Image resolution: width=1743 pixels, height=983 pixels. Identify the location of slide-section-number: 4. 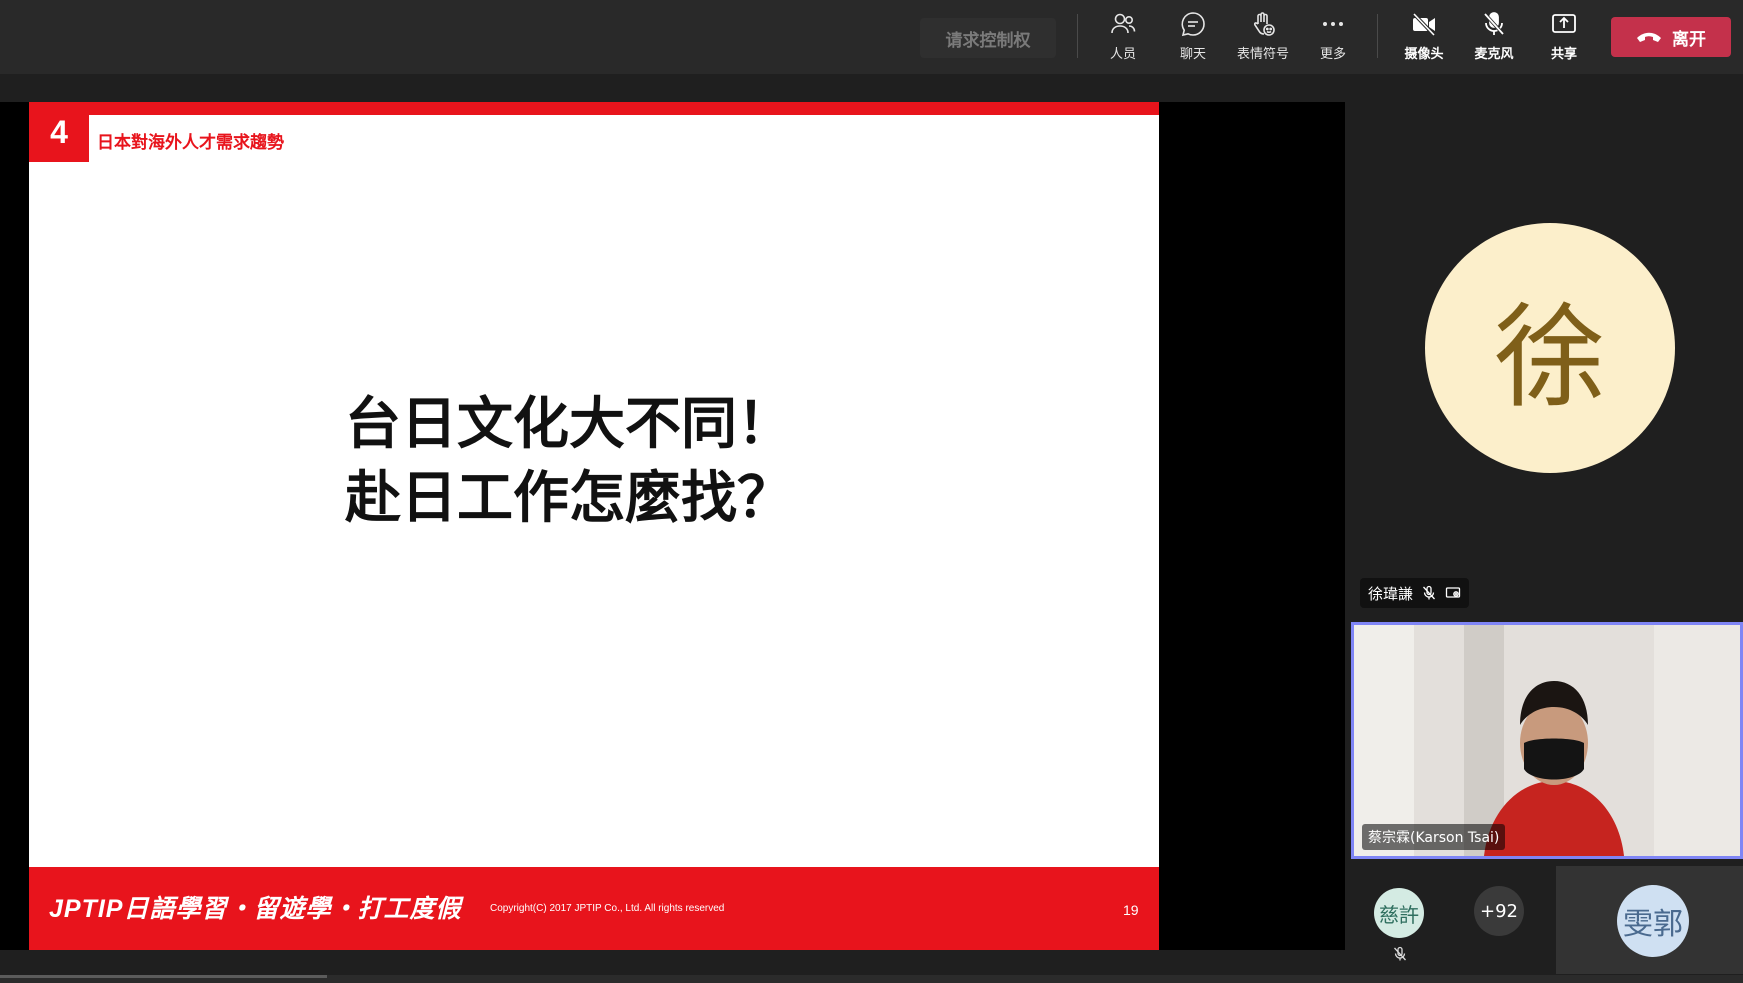
(59, 132).